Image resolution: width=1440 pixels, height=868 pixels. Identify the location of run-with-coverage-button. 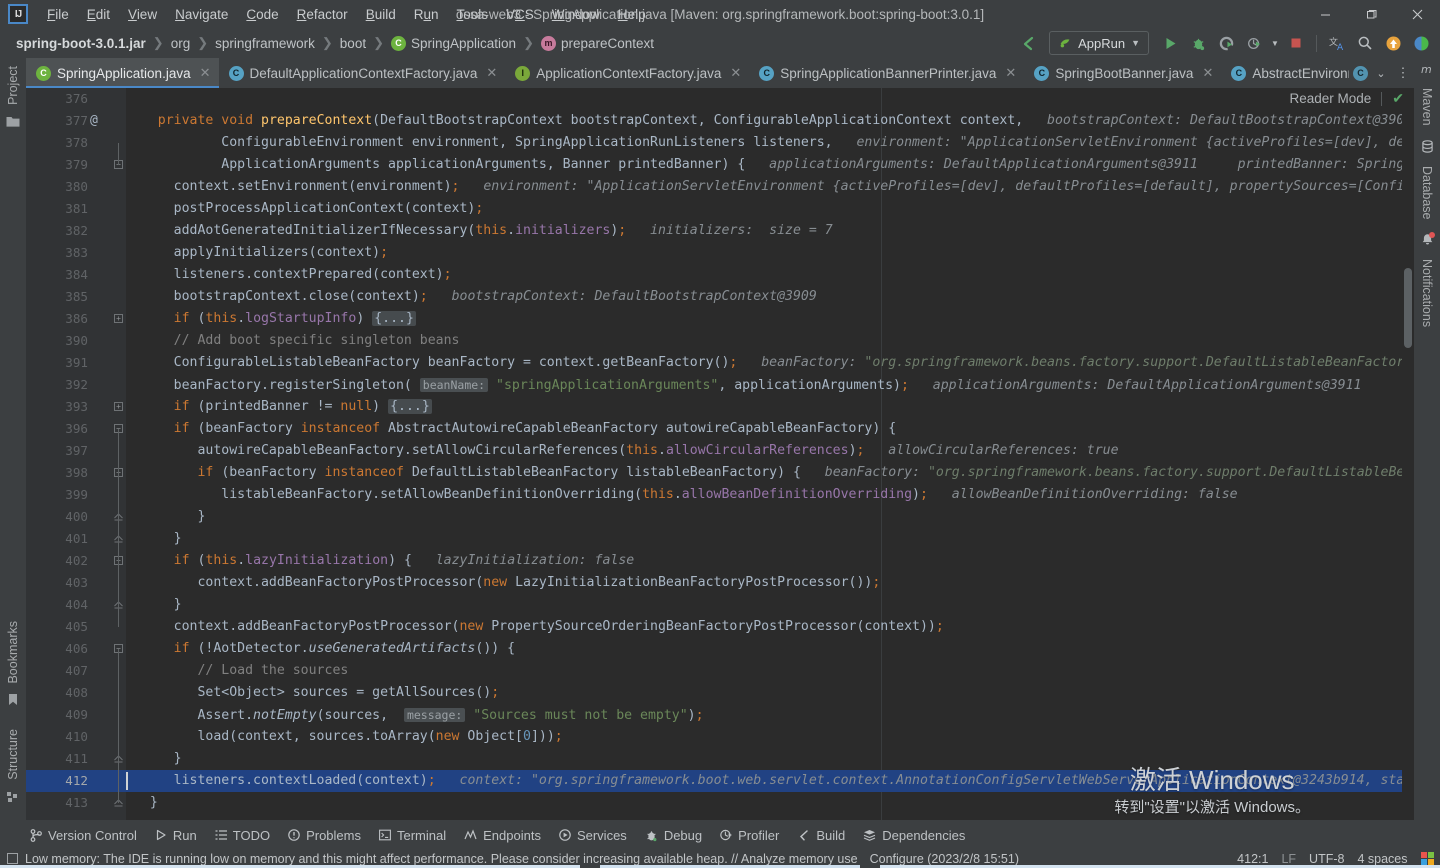
(1226, 43).